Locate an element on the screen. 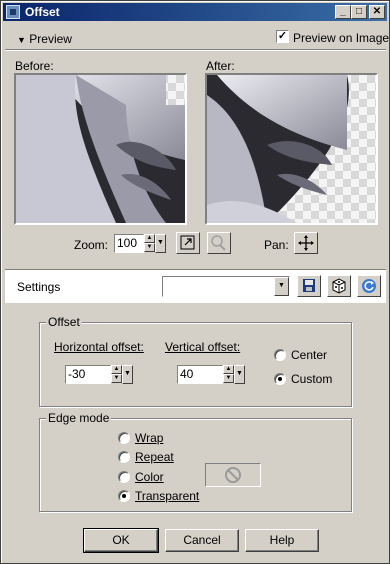 This screenshot has height=564, width=390. transparent-radio is located at coordinates (124, 496).